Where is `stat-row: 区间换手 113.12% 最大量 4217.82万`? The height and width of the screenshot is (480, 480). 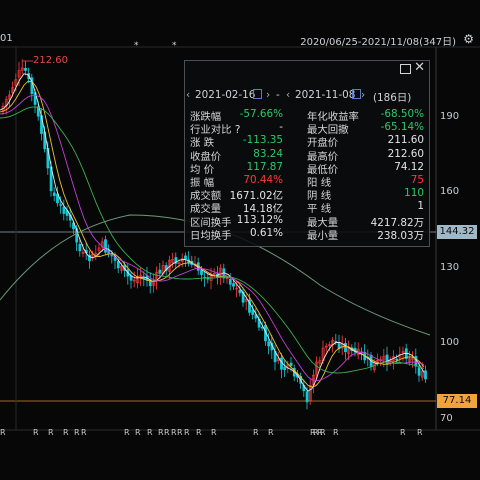
stat-row: 区间换手 113.12% 最大量 4217.82万 is located at coordinates (307, 221).